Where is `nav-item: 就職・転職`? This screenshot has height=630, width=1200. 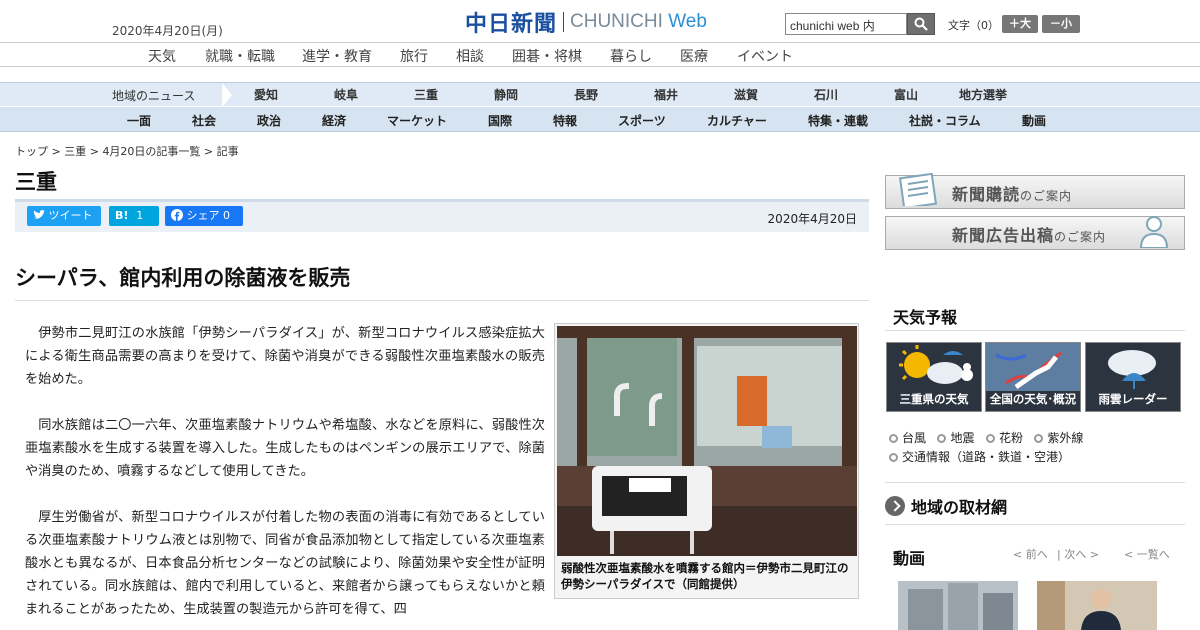
nav-item: 就職・転職 is located at coordinates (240, 56).